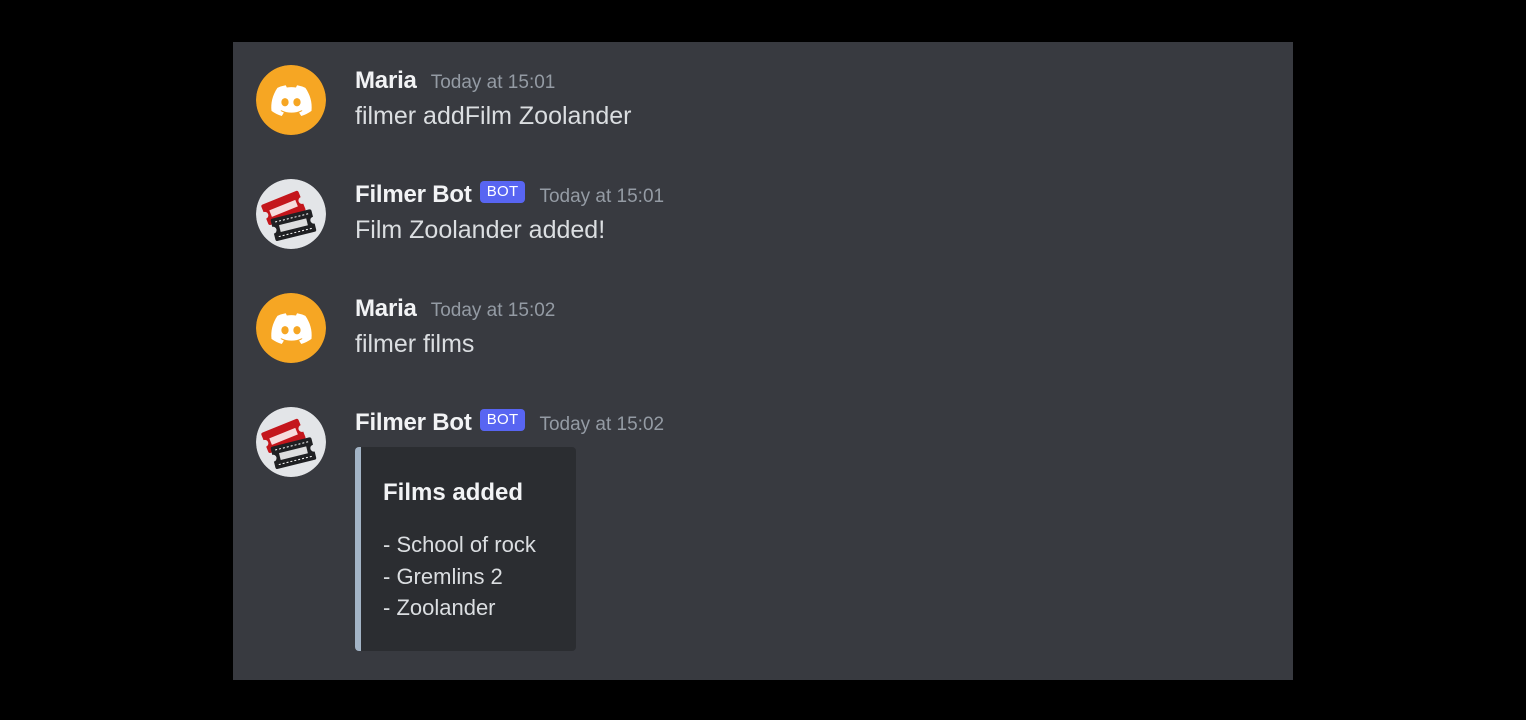  Describe the element at coordinates (814, 195) in the screenshot. I see `message-header: Filmer Bot BOT Today at 15:01` at that location.